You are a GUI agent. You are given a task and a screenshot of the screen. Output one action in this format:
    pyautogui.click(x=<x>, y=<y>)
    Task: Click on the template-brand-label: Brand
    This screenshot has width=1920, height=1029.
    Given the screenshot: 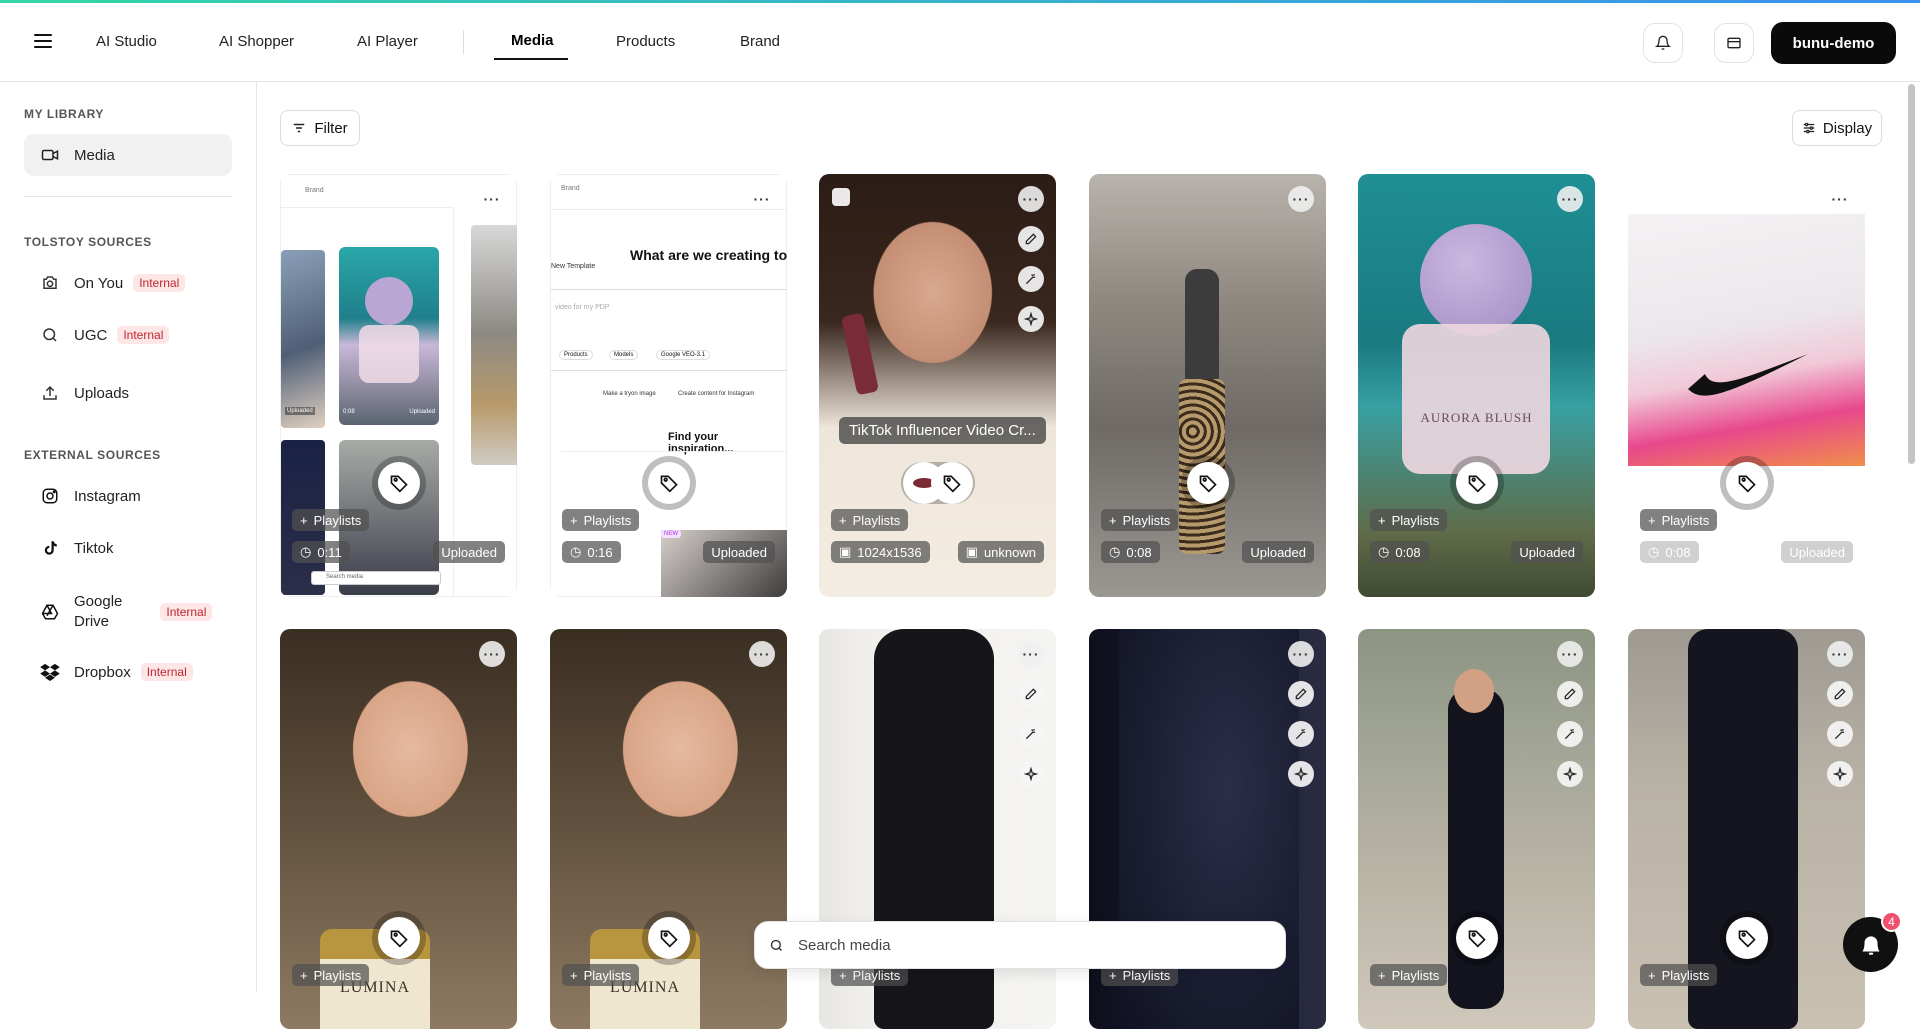 What is the action you would take?
    pyautogui.click(x=570, y=188)
    